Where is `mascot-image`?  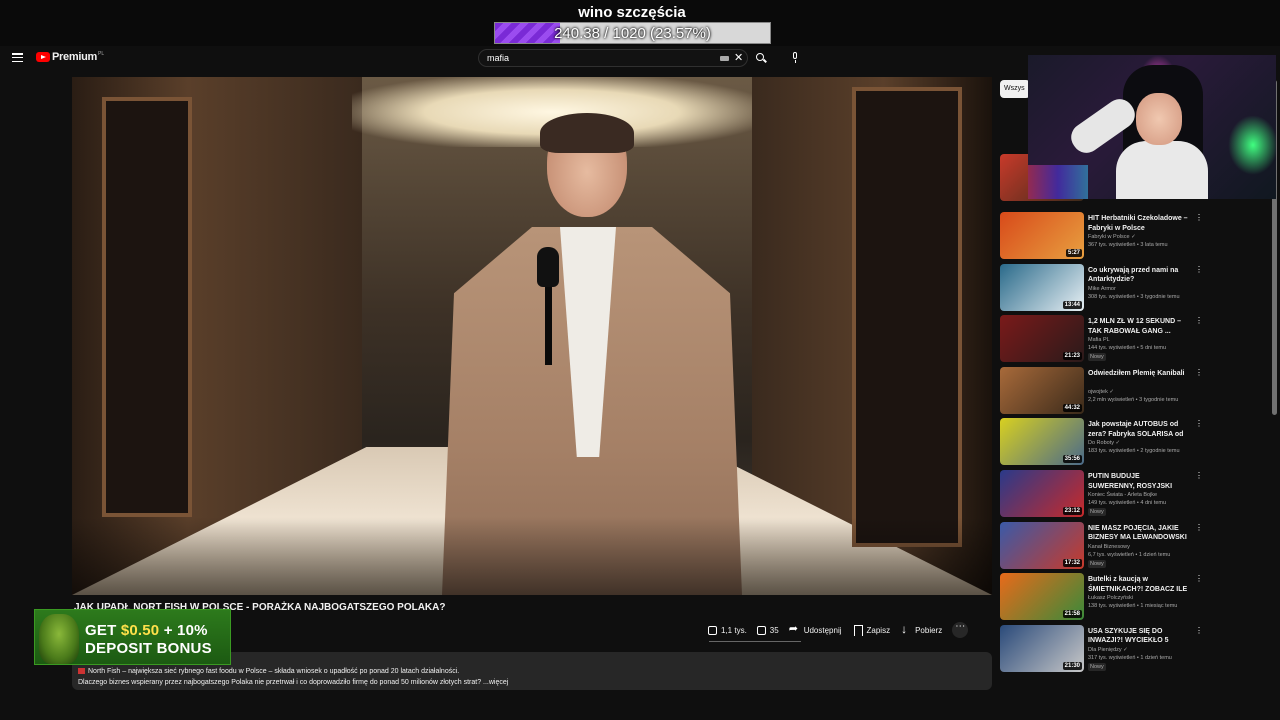 mascot-image is located at coordinates (59, 639).